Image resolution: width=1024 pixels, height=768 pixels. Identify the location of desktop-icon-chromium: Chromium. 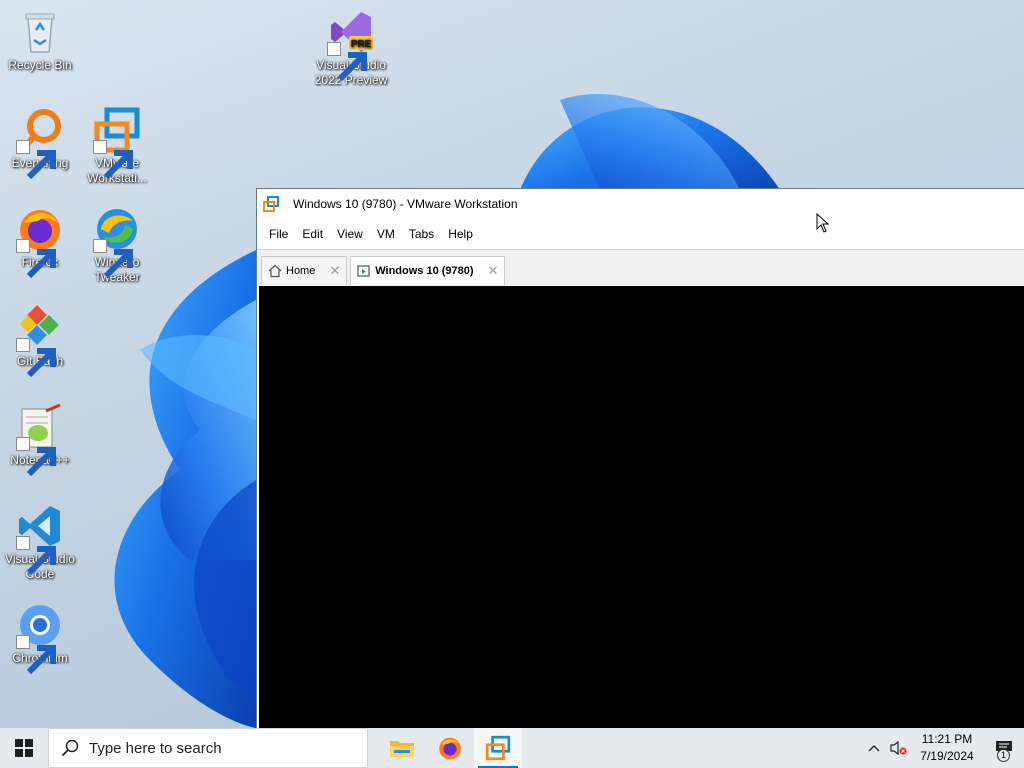
(40, 638).